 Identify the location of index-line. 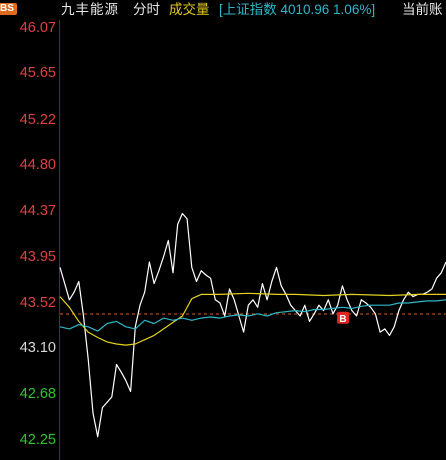
(252, 315).